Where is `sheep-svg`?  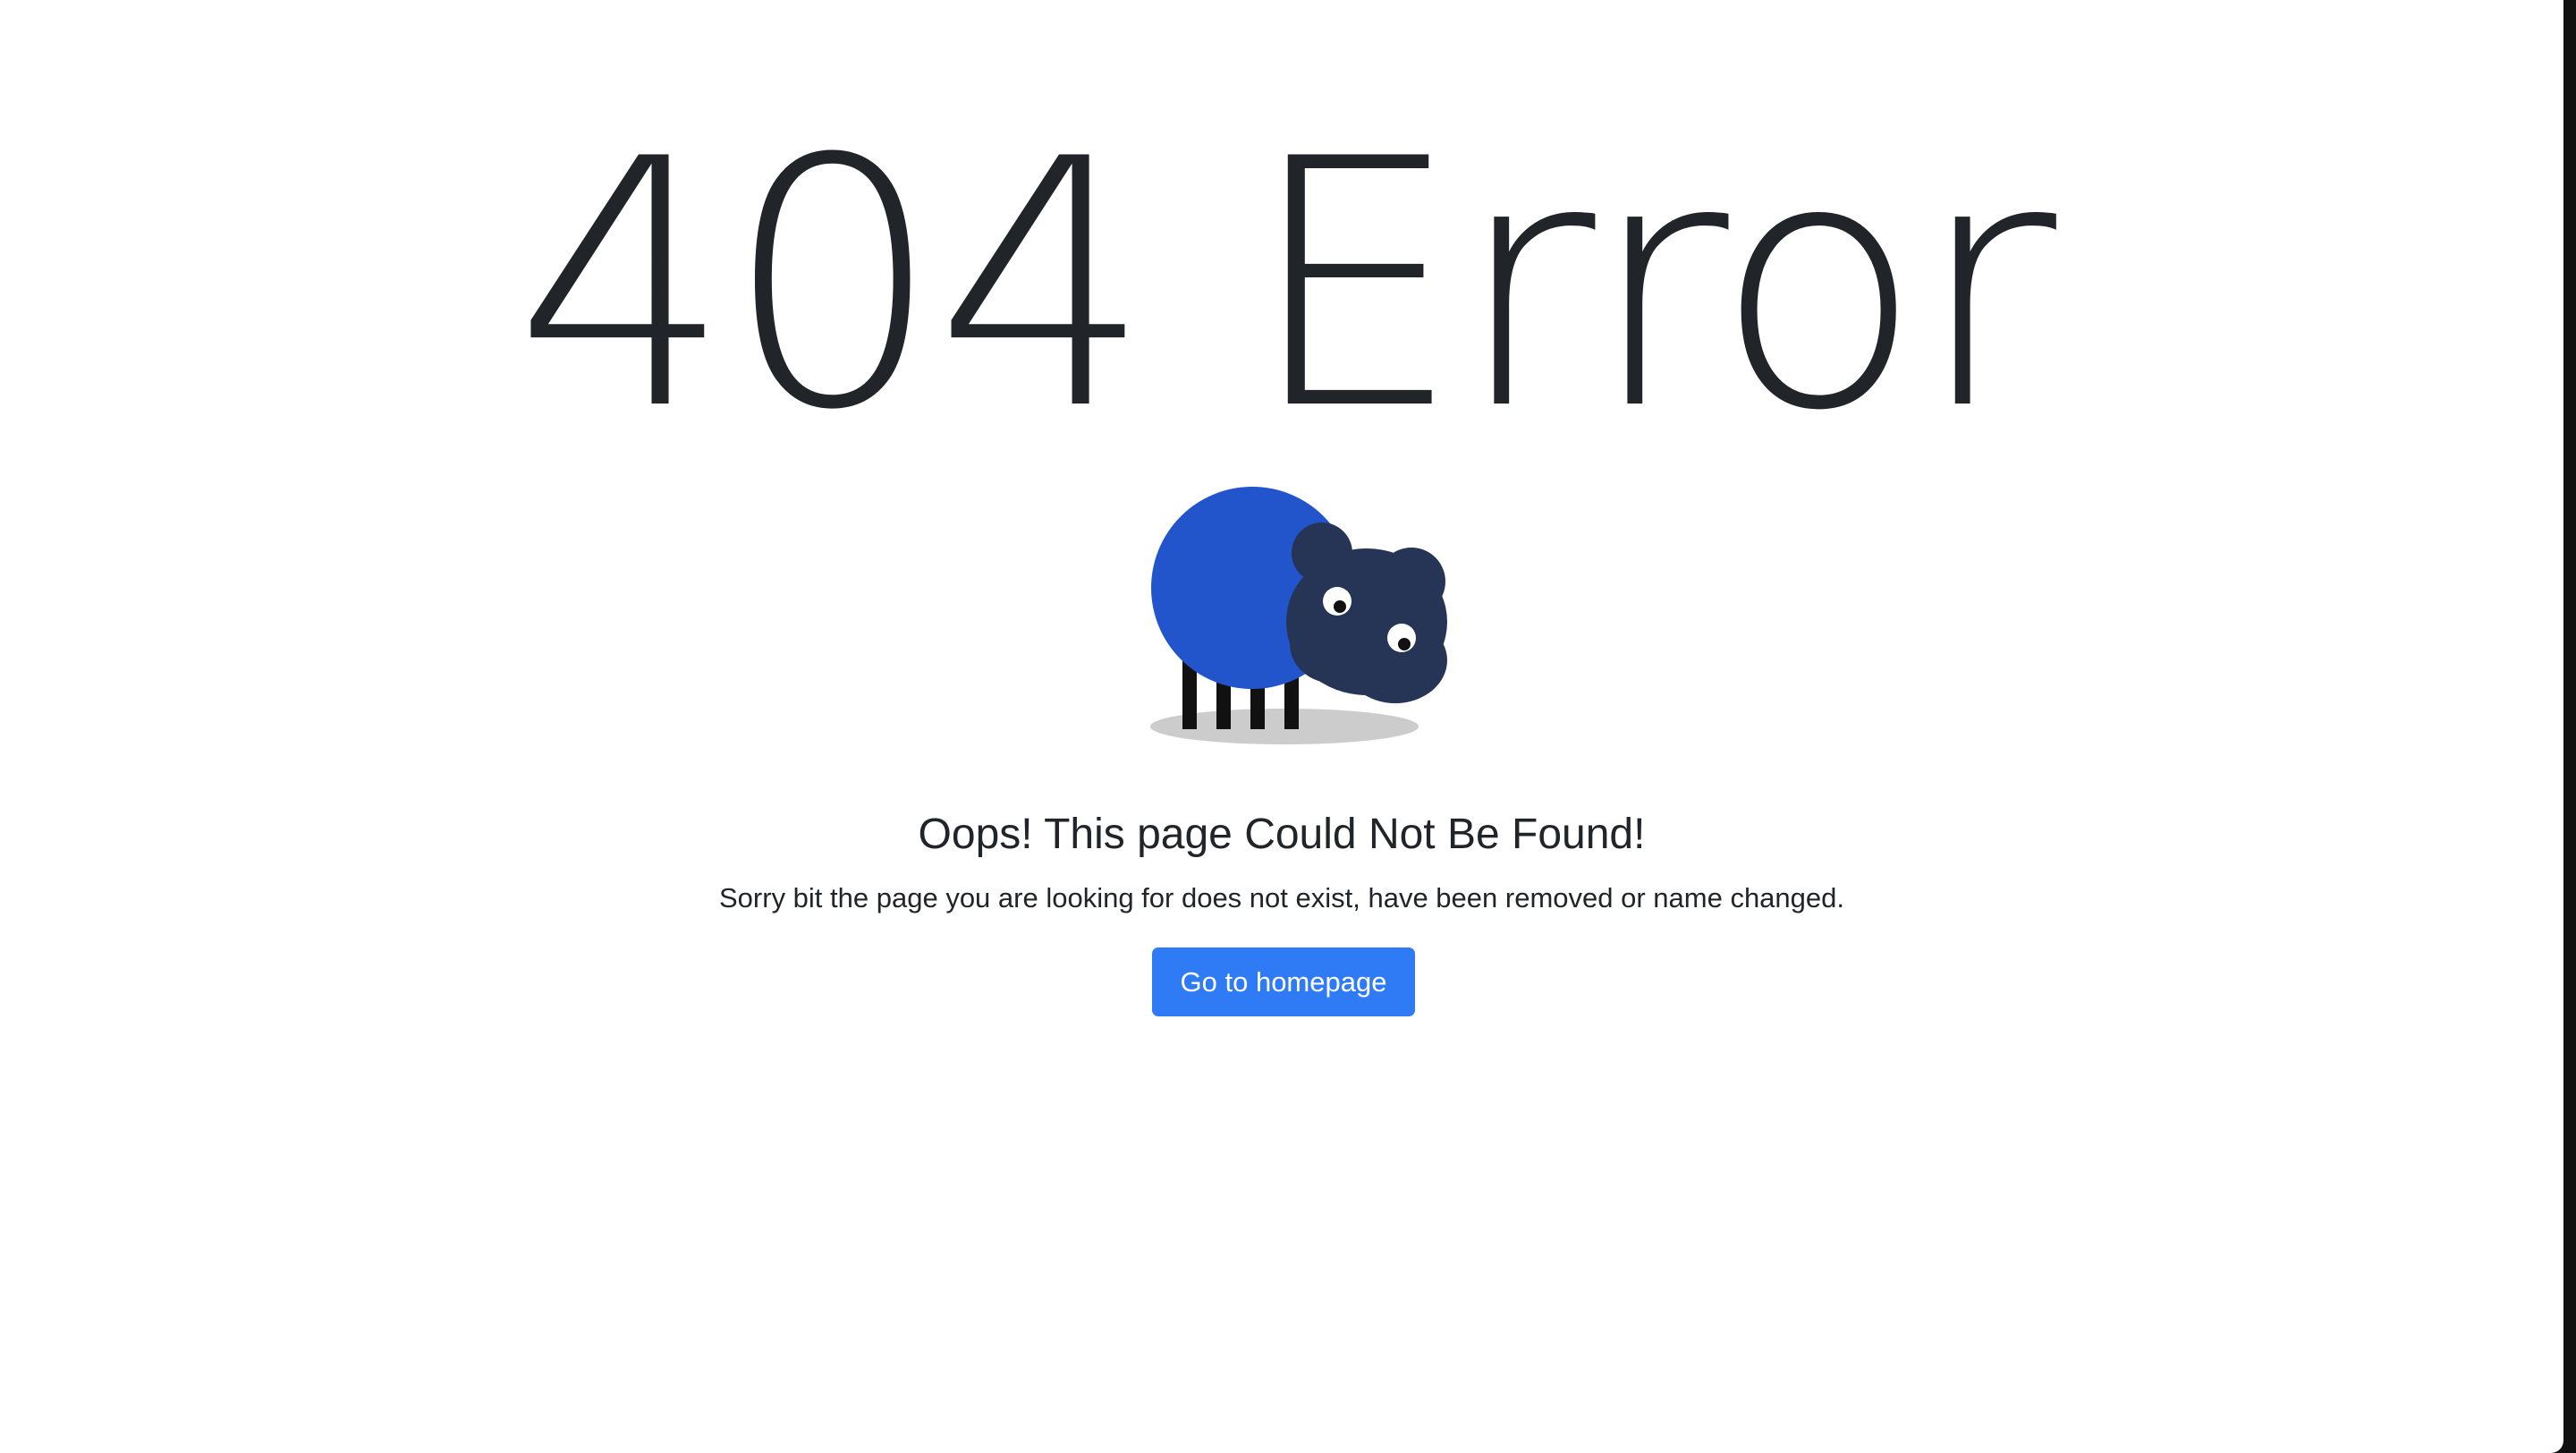
sheep-svg is located at coordinates (1298, 615).